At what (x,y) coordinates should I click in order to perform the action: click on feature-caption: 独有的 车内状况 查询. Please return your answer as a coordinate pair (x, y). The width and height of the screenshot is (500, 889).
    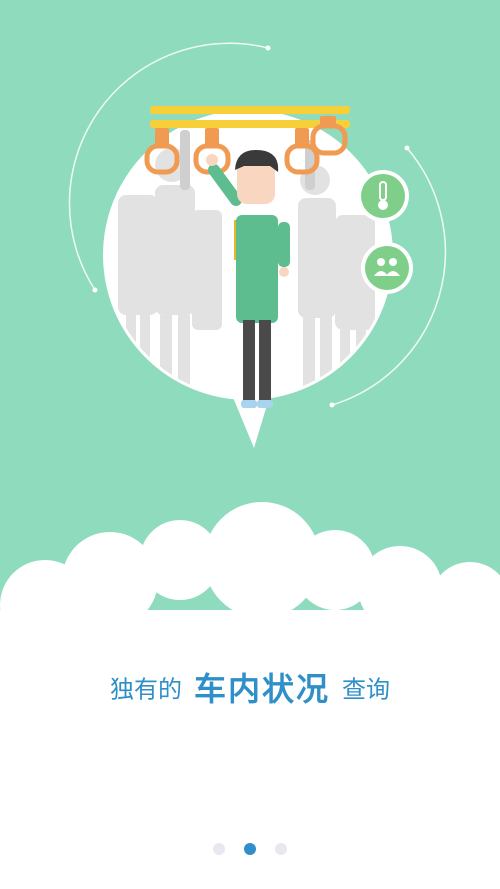
    Looking at the image, I should click on (250, 687).